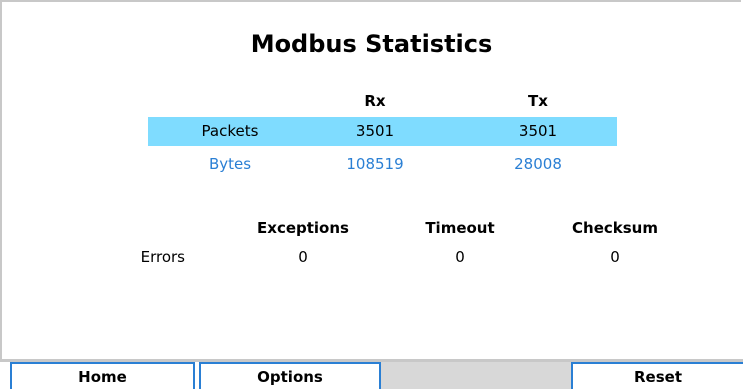  I want to click on bytes-tx-value: 28008, so click(538, 164).